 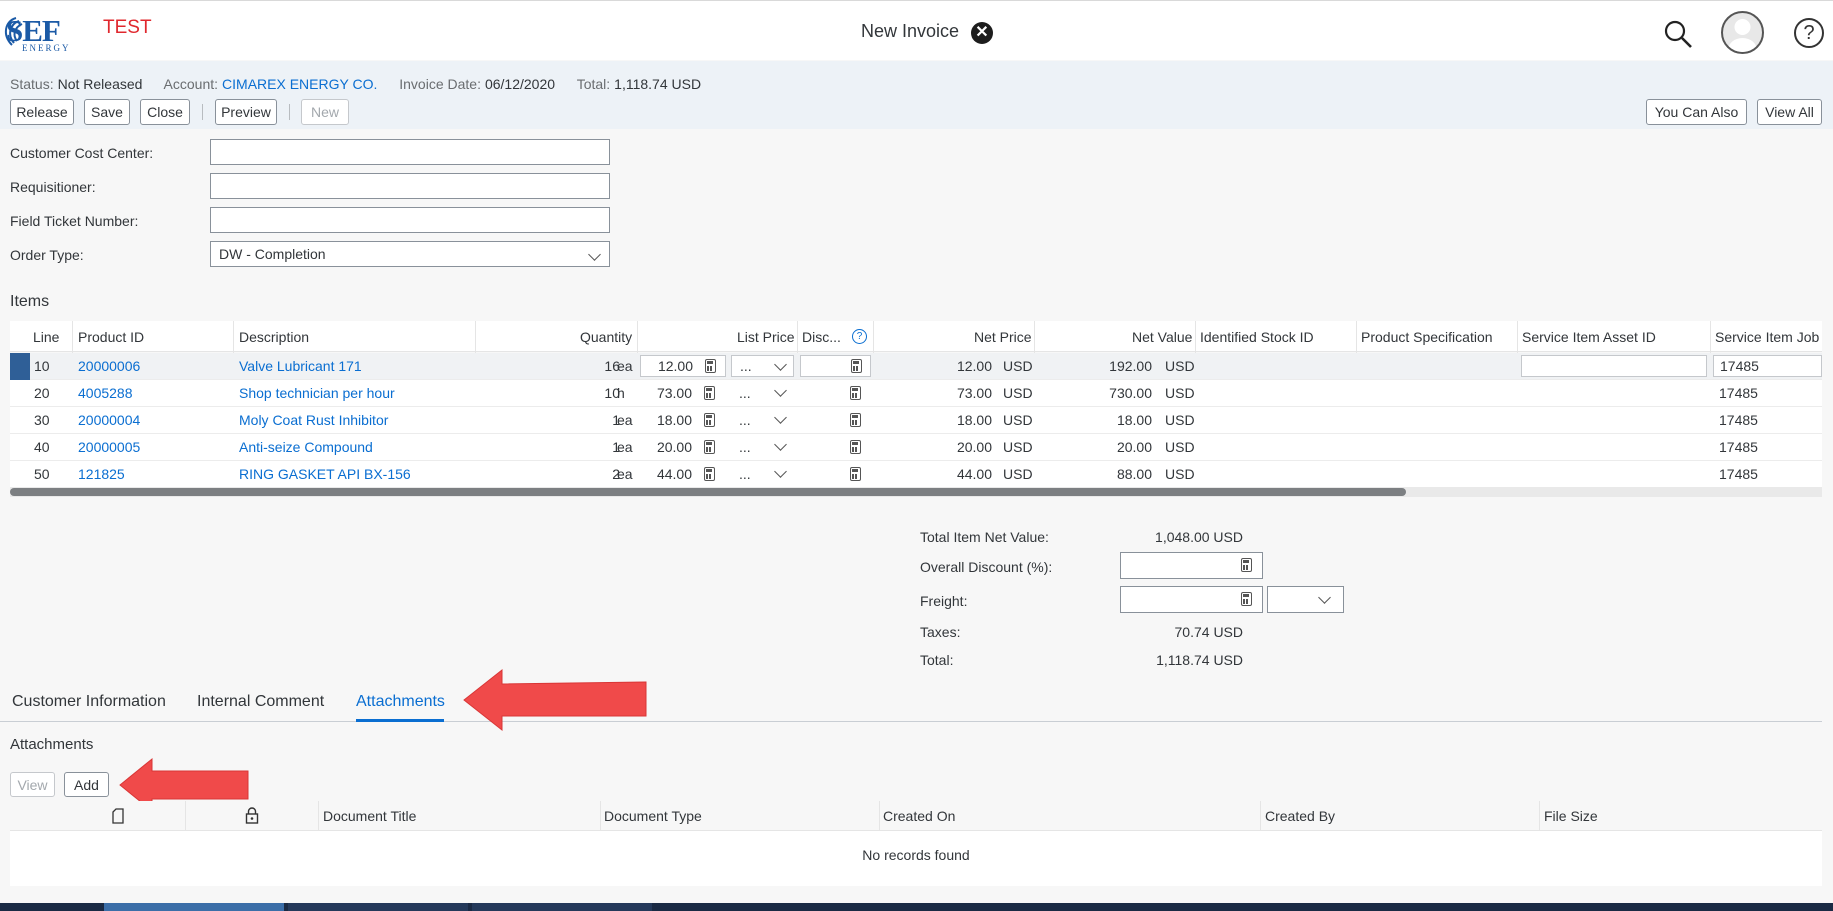 What do you see at coordinates (666, 447) in the screenshot?
I see `list-price-value: 20.00` at bounding box center [666, 447].